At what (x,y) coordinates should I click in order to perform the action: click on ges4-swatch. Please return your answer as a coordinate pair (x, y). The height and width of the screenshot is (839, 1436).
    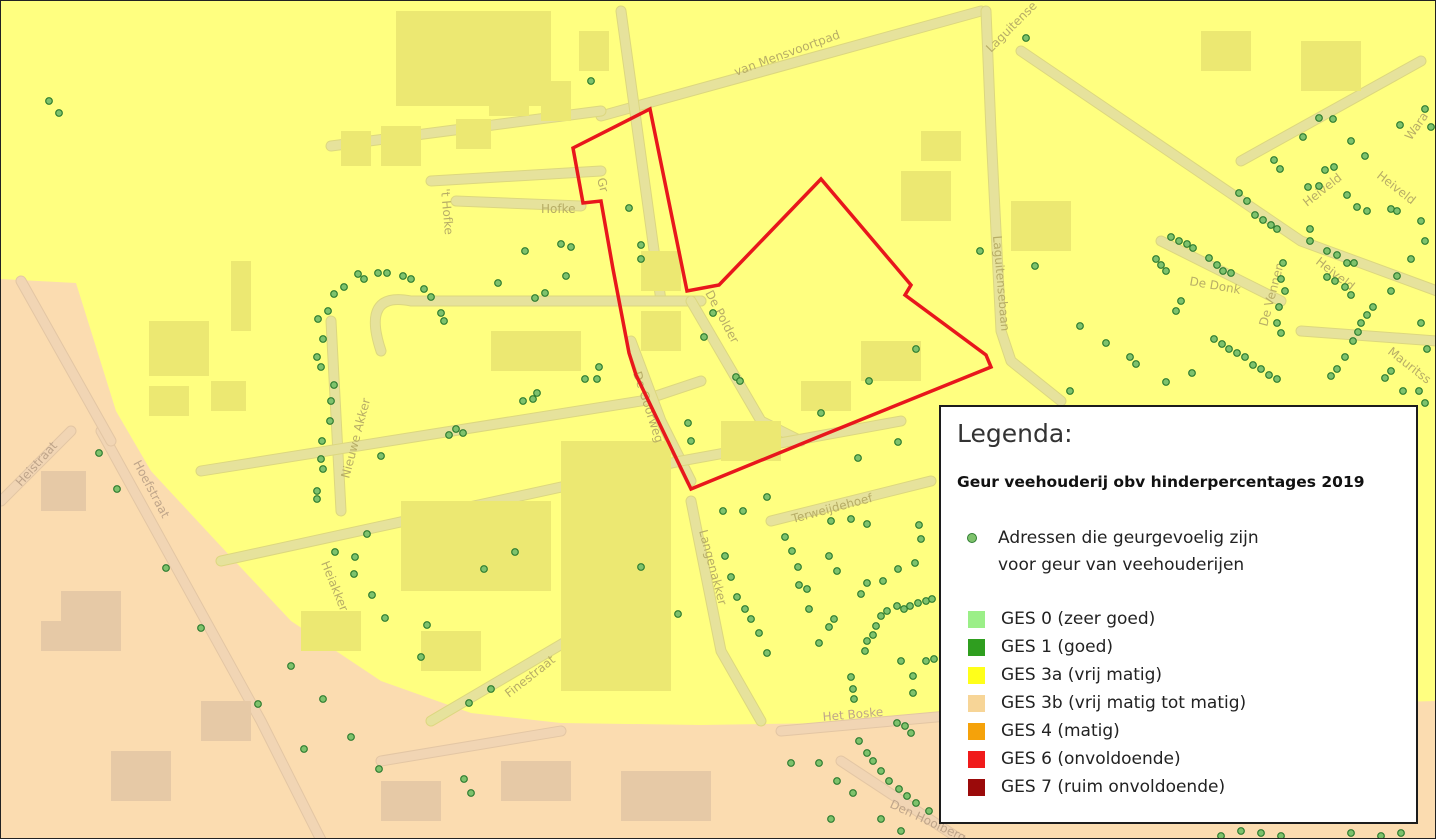
    Looking at the image, I should click on (976, 731).